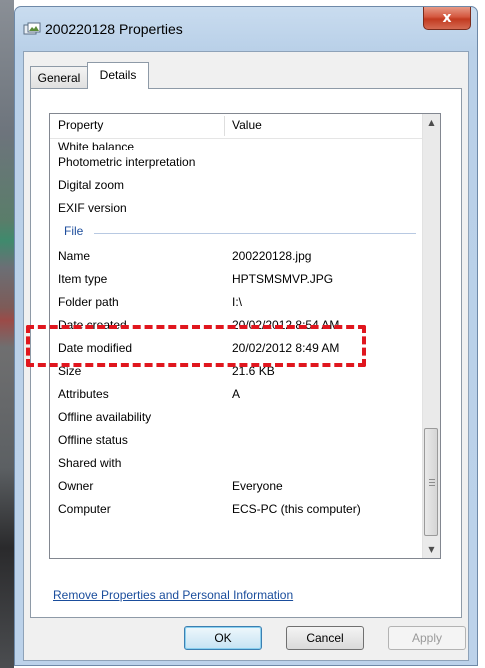 The image size is (485, 668). I want to click on property-value: 21.6 KB, so click(253, 371).